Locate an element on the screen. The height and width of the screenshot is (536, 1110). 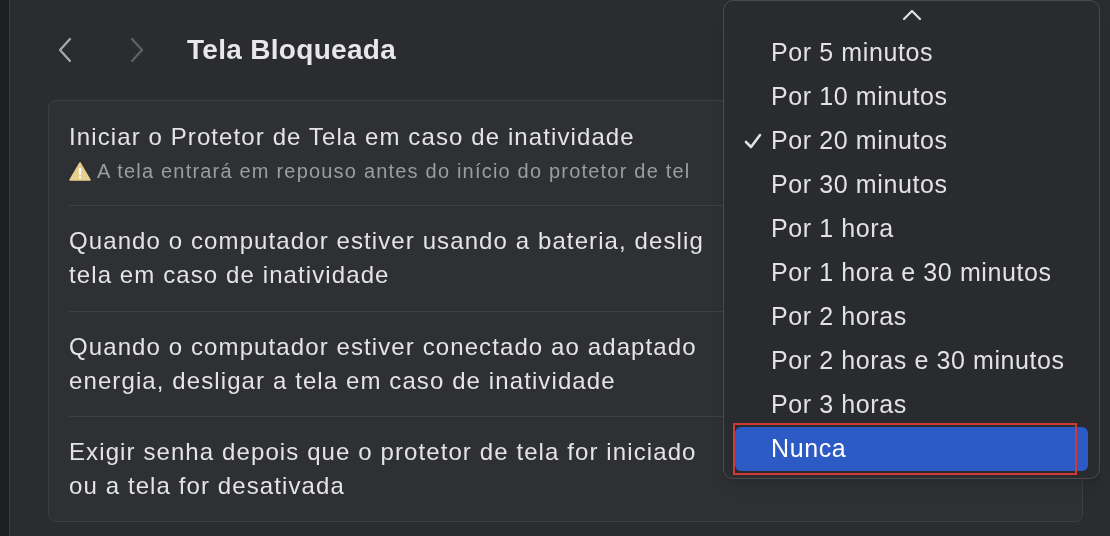
menu-item: Por 30 minutos is located at coordinates (911, 185).